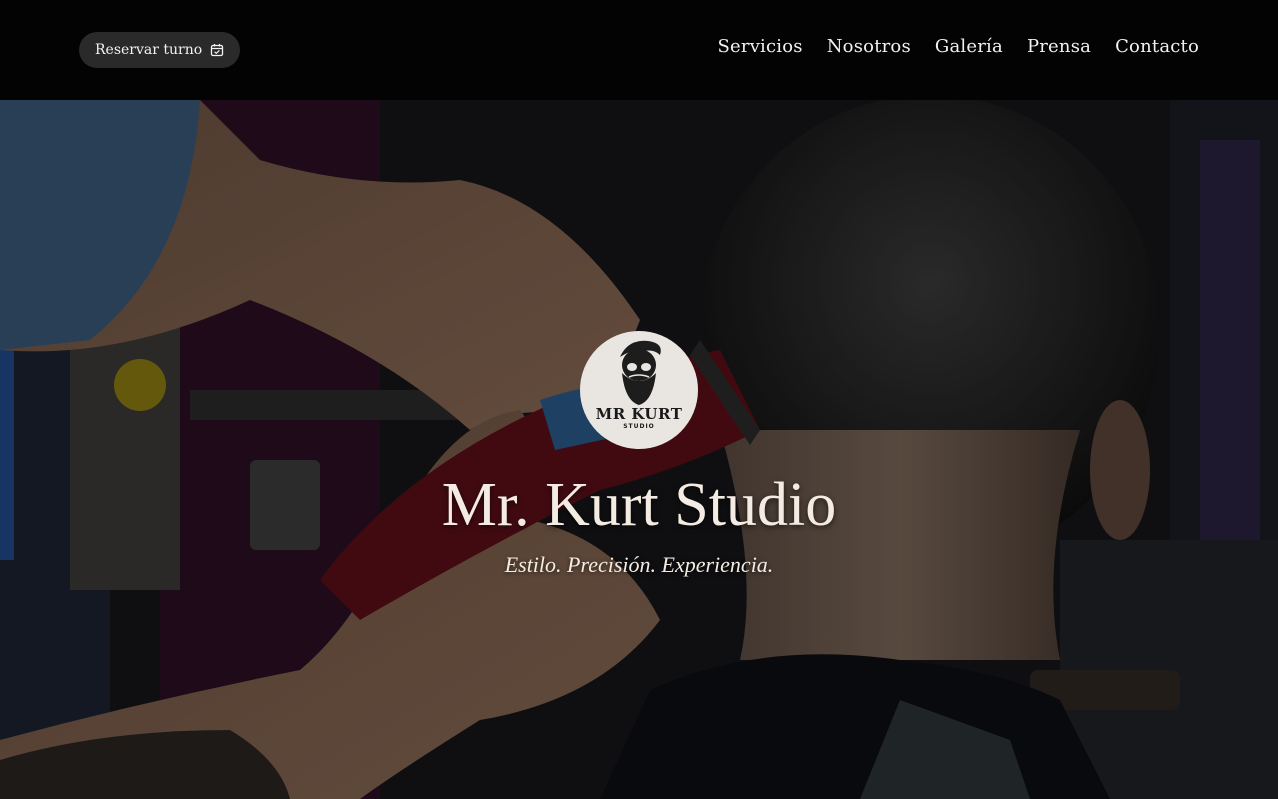  What do you see at coordinates (639, 426) in the screenshot?
I see `logo-subtitle: STUDIO` at bounding box center [639, 426].